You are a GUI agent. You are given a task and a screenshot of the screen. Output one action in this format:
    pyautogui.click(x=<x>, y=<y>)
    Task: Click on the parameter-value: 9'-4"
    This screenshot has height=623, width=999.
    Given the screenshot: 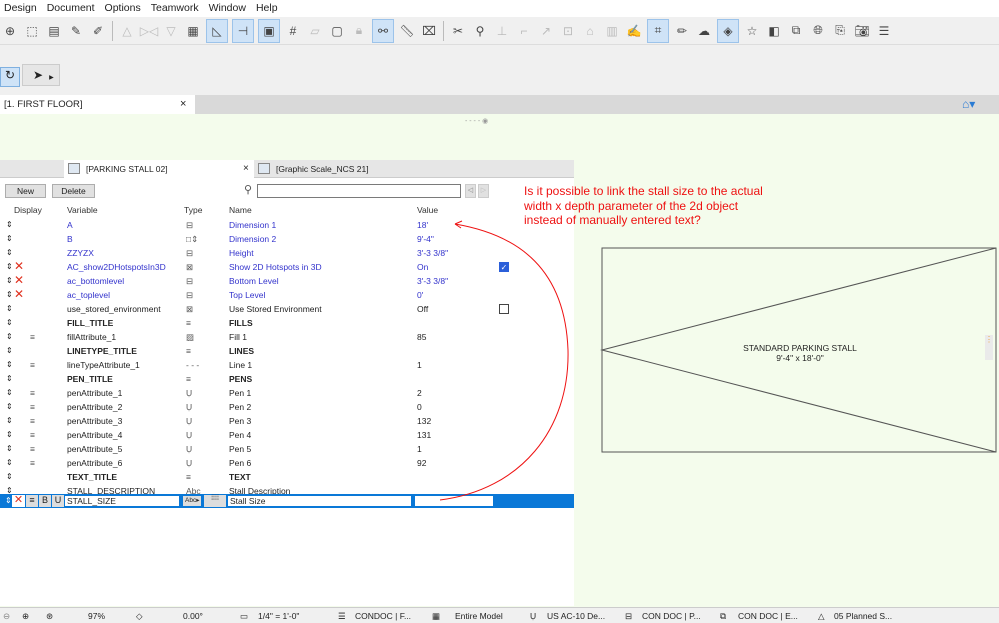 What is the action you would take?
    pyautogui.click(x=425, y=239)
    